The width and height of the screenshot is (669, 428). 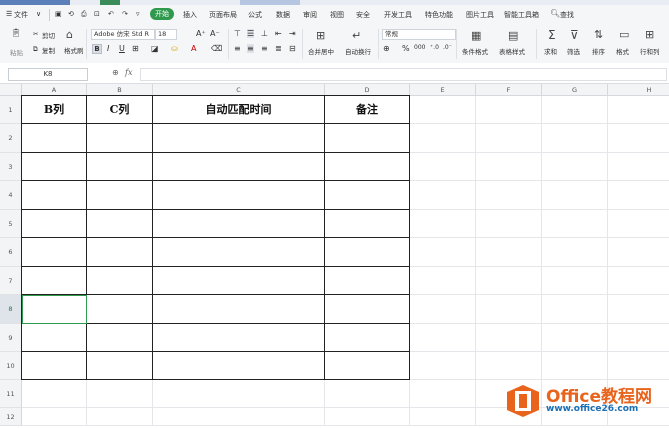 I want to click on row-header: 1, so click(x=11, y=110).